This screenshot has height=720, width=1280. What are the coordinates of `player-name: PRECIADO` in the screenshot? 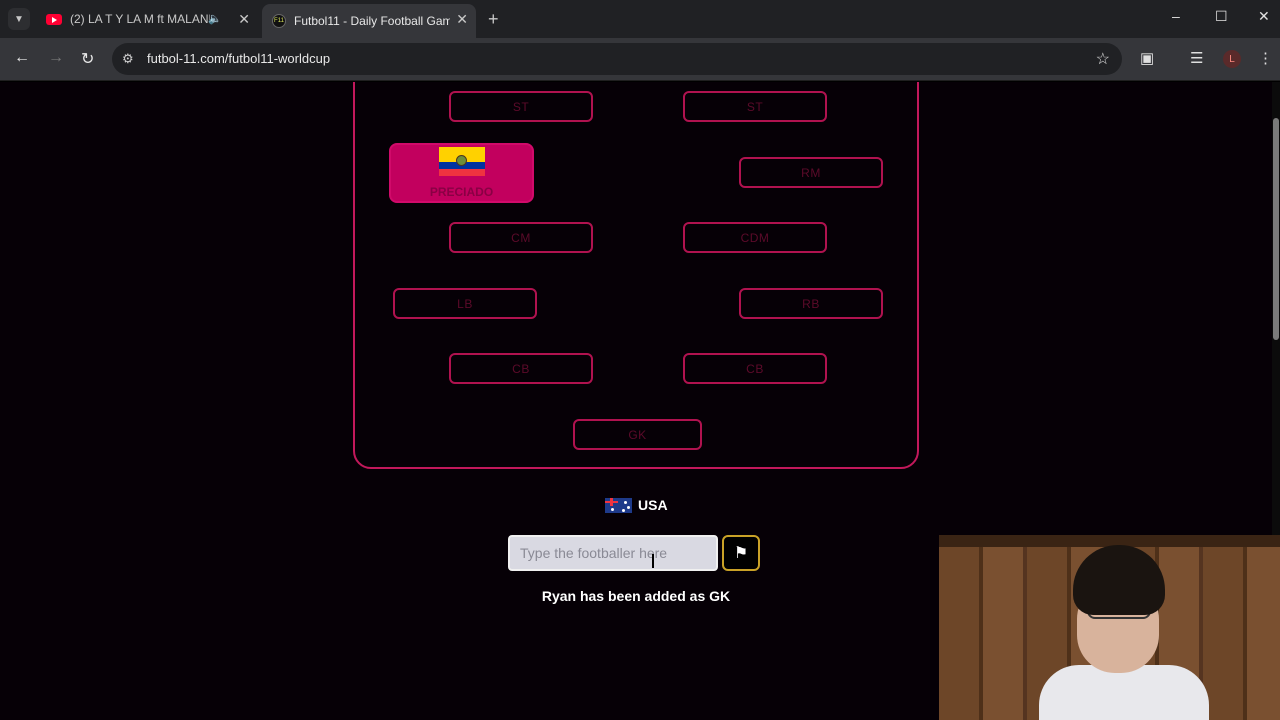 It's located at (461, 192).